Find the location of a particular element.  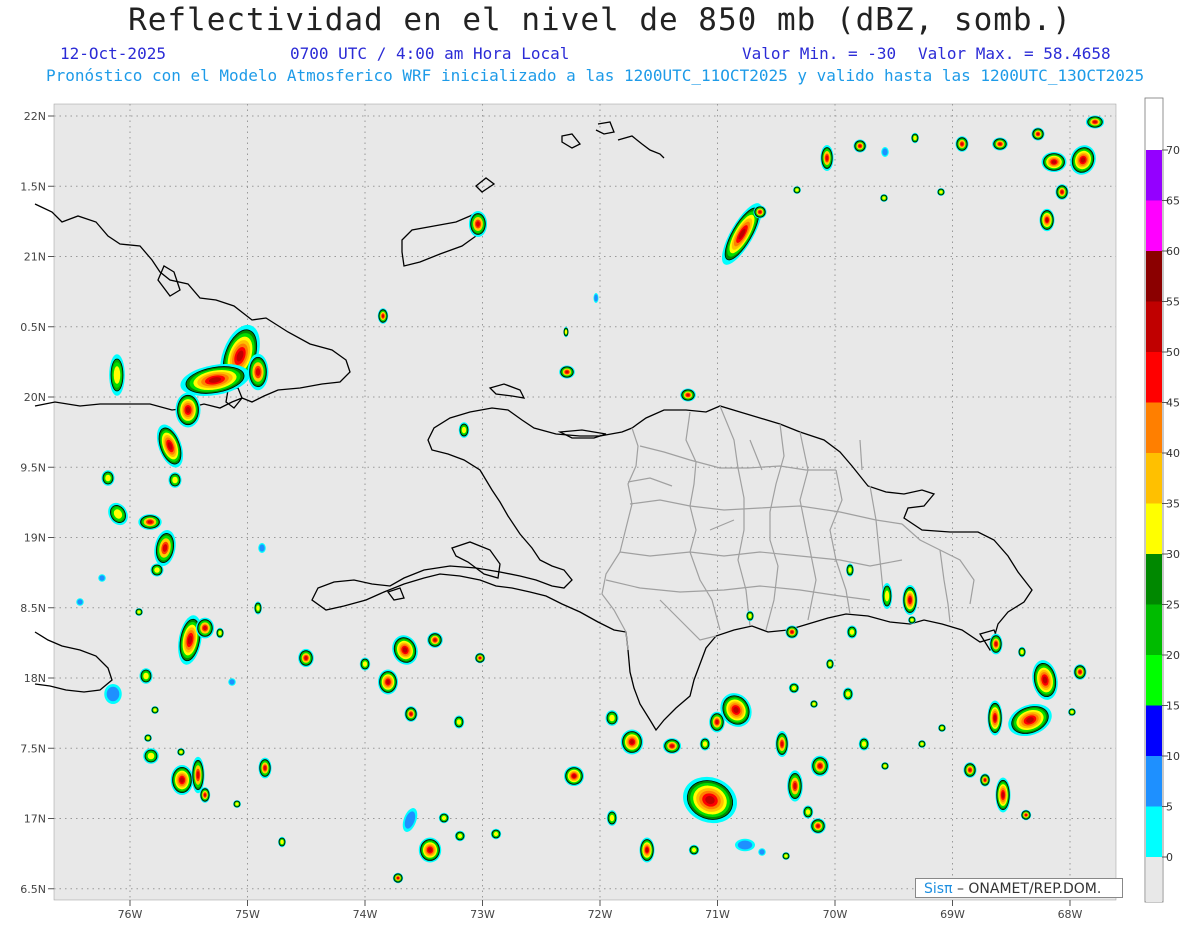

colorbar-label: 50 is located at coordinates (1173, 352).